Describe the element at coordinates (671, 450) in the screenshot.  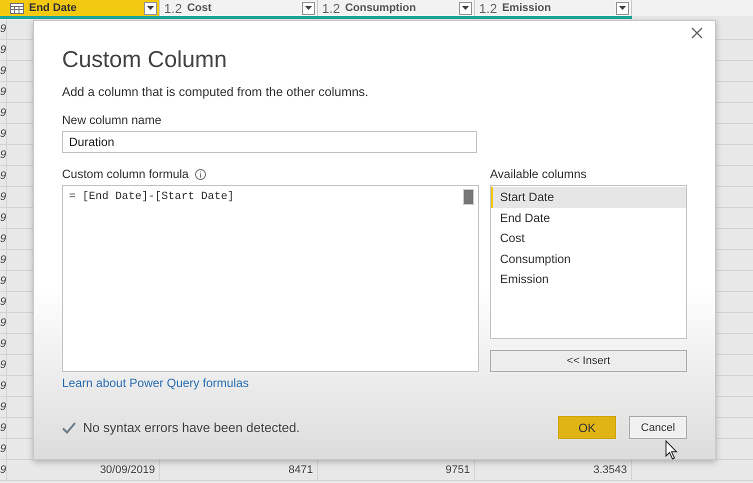
I see `mouse-pointer-icon` at that location.